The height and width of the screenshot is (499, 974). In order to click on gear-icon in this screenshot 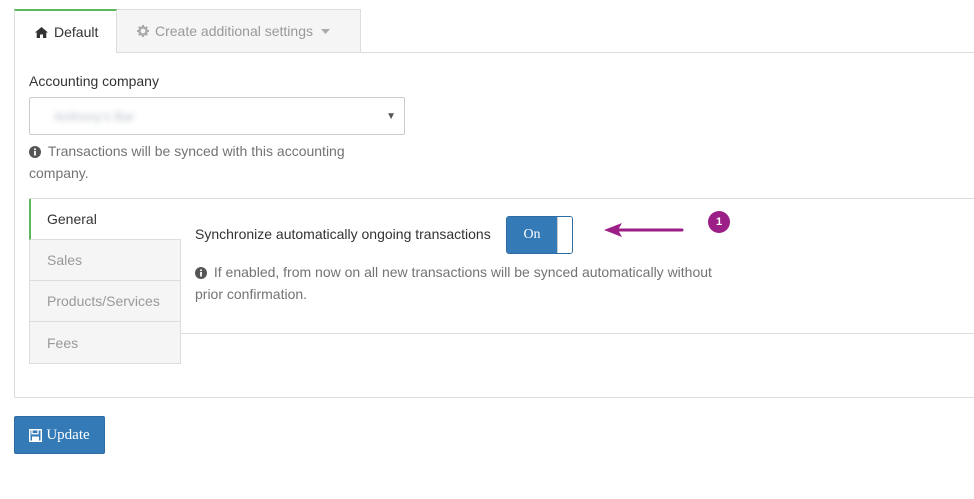, I will do `click(143, 31)`.